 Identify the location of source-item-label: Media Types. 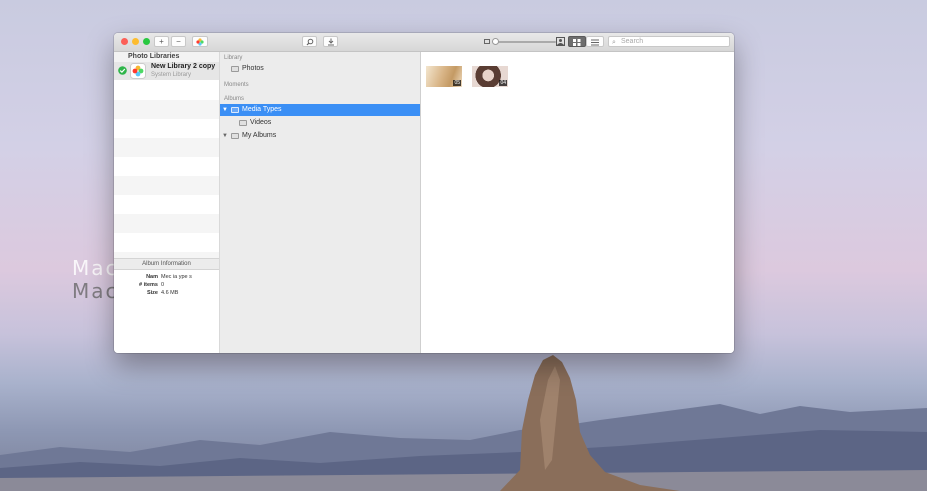
(262, 109).